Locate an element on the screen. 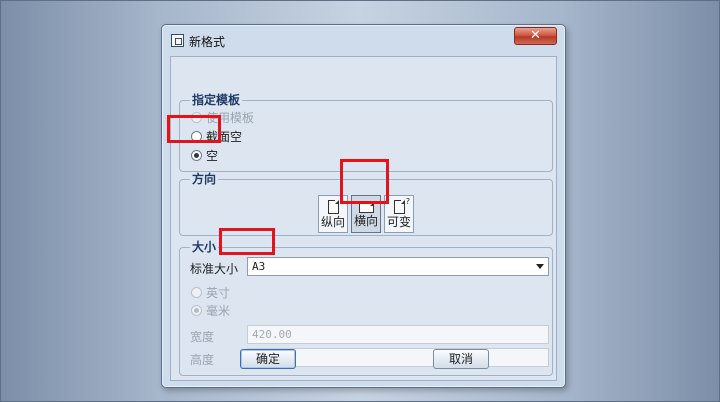  title-bar: 新格式 ✕ is located at coordinates (363, 40).